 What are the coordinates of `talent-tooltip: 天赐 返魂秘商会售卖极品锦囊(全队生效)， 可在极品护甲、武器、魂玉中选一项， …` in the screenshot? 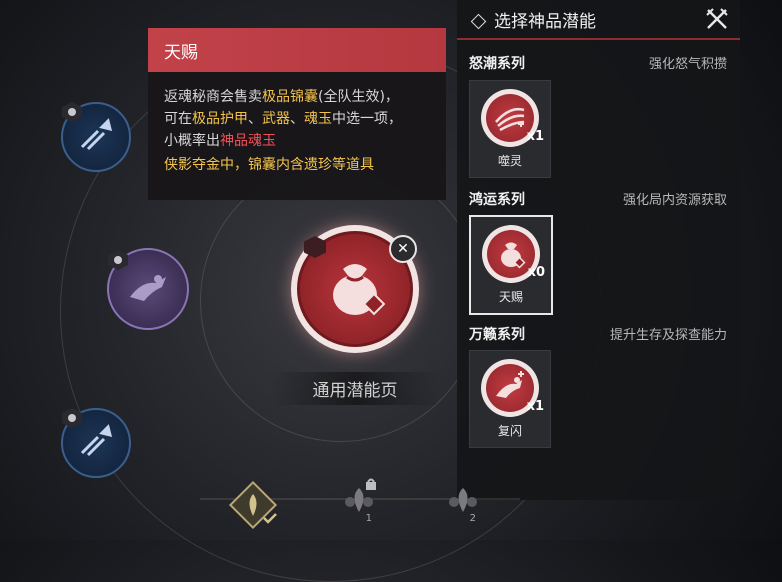 It's located at (297, 114).